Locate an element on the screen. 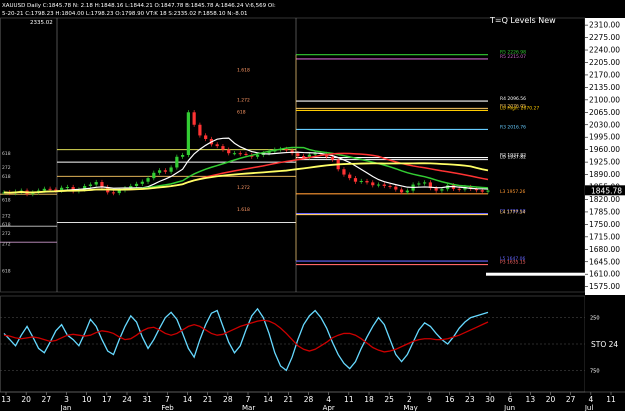 This screenshot has width=625, height=411. time-tick-label: 6 is located at coordinates (510, 399).